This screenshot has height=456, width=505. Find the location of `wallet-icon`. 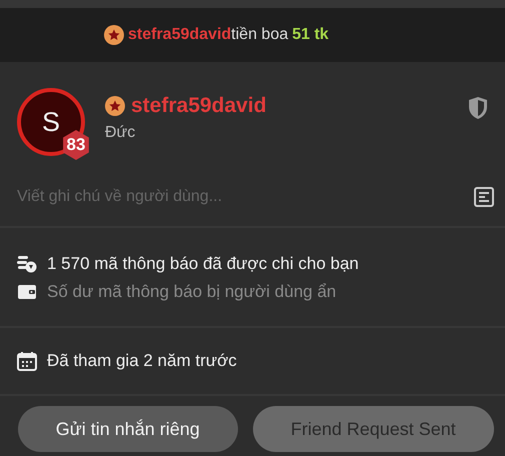

wallet-icon is located at coordinates (27, 292).